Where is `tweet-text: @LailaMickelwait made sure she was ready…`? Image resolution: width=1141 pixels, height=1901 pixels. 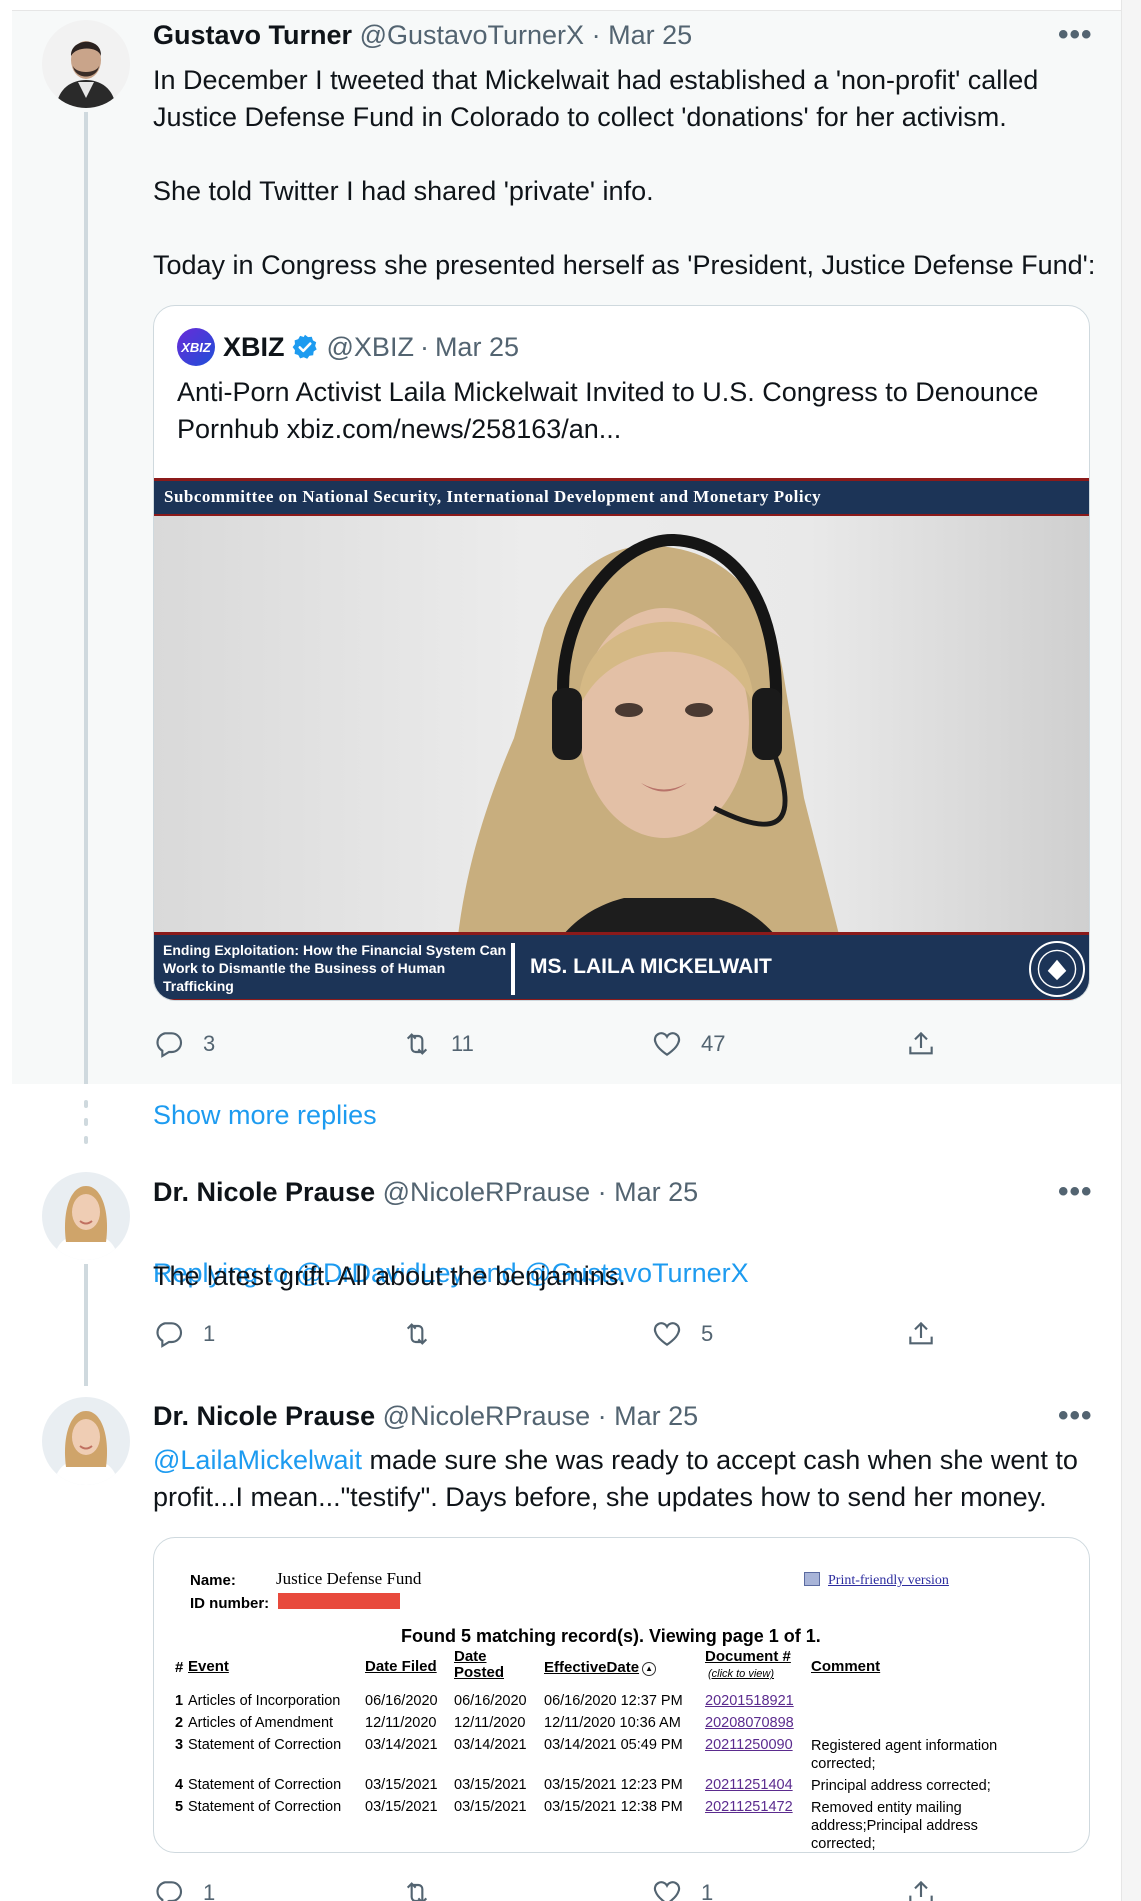
tweet-text: @LailaMickelwait made sure she was ready… is located at coordinates (625, 1479).